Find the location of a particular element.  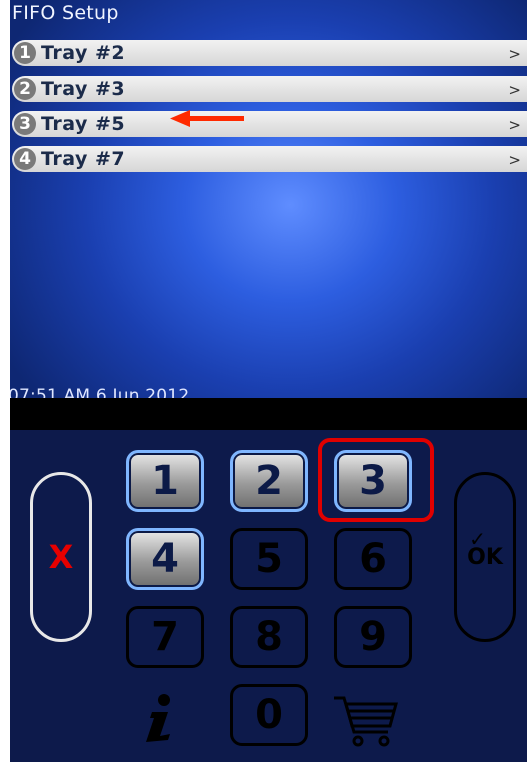

key-8: 8 is located at coordinates (269, 637).